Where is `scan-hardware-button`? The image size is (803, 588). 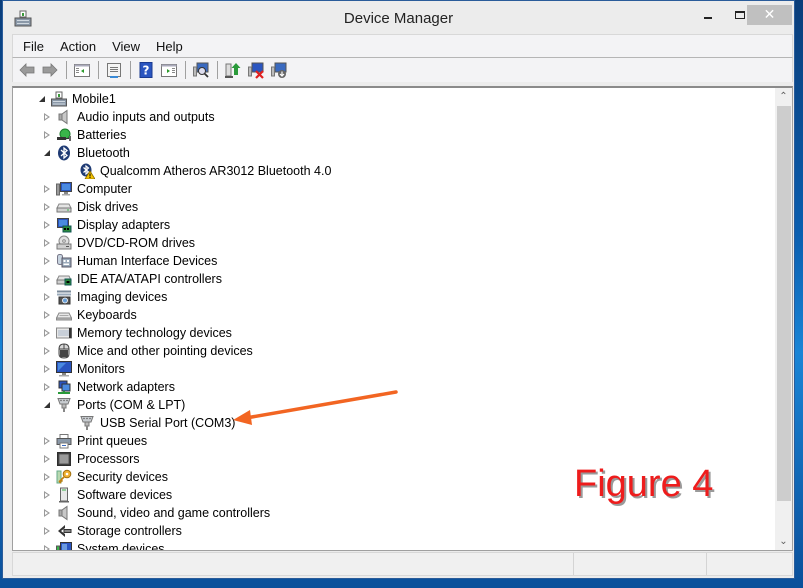
scan-hardware-button is located at coordinates (201, 70).